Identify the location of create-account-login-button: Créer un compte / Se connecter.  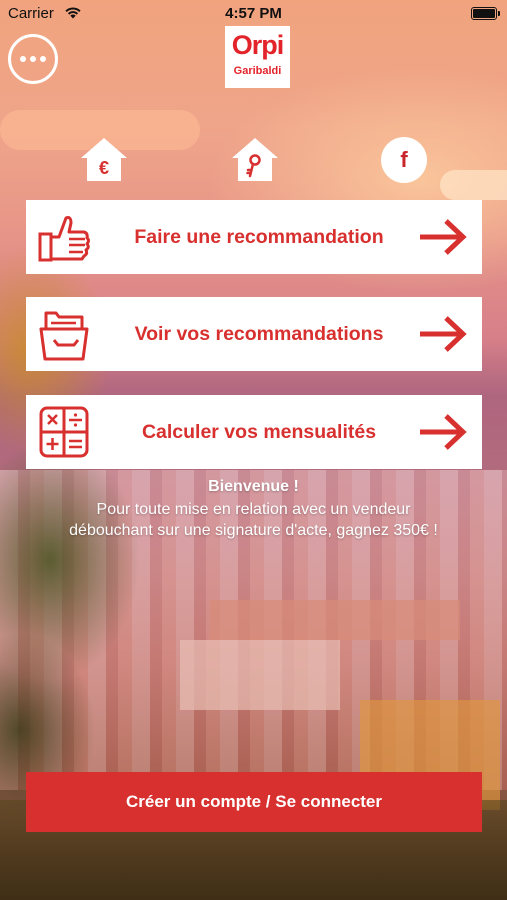
(254, 802).